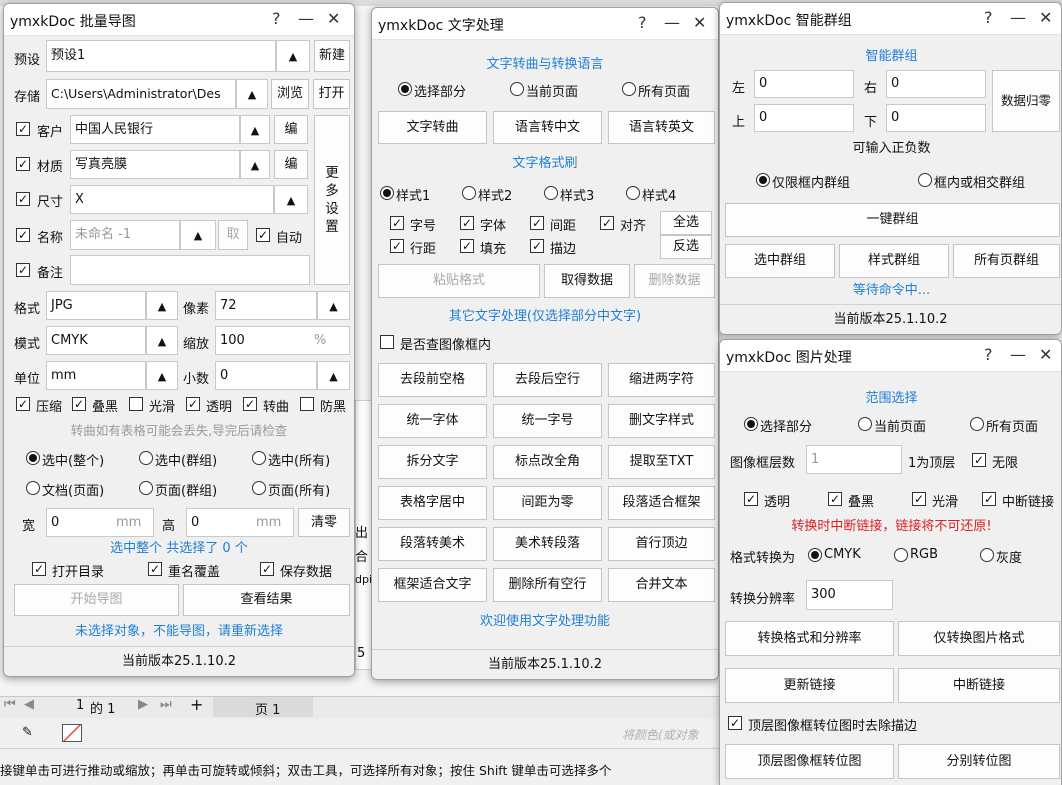  What do you see at coordinates (890, 356) in the screenshot?
I see `titlebar: ymxkDoc 图片处理 ? — ✕` at bounding box center [890, 356].